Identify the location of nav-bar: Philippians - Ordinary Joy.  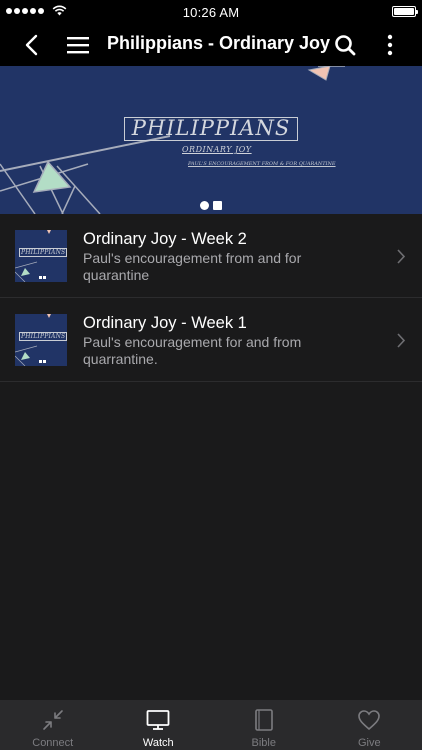
(211, 45).